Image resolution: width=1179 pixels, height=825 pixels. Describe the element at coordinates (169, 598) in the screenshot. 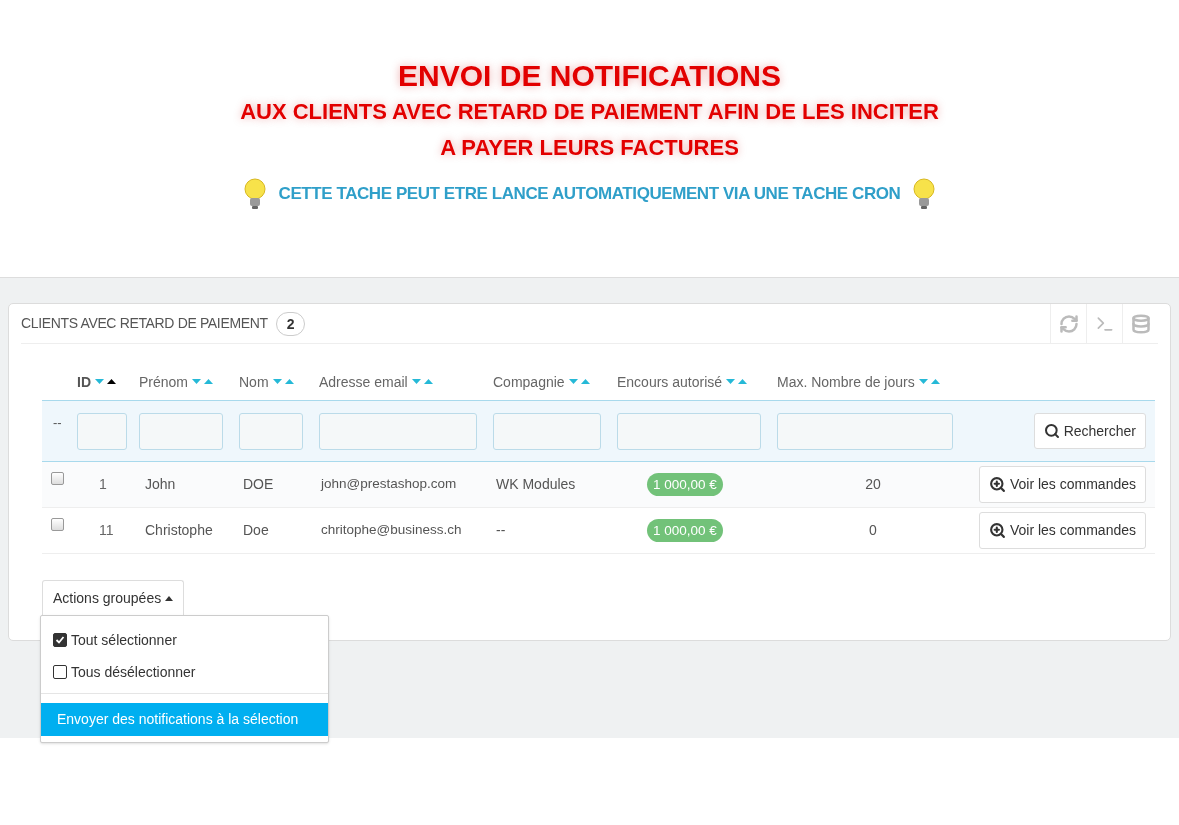

I see `caret-icon` at that location.